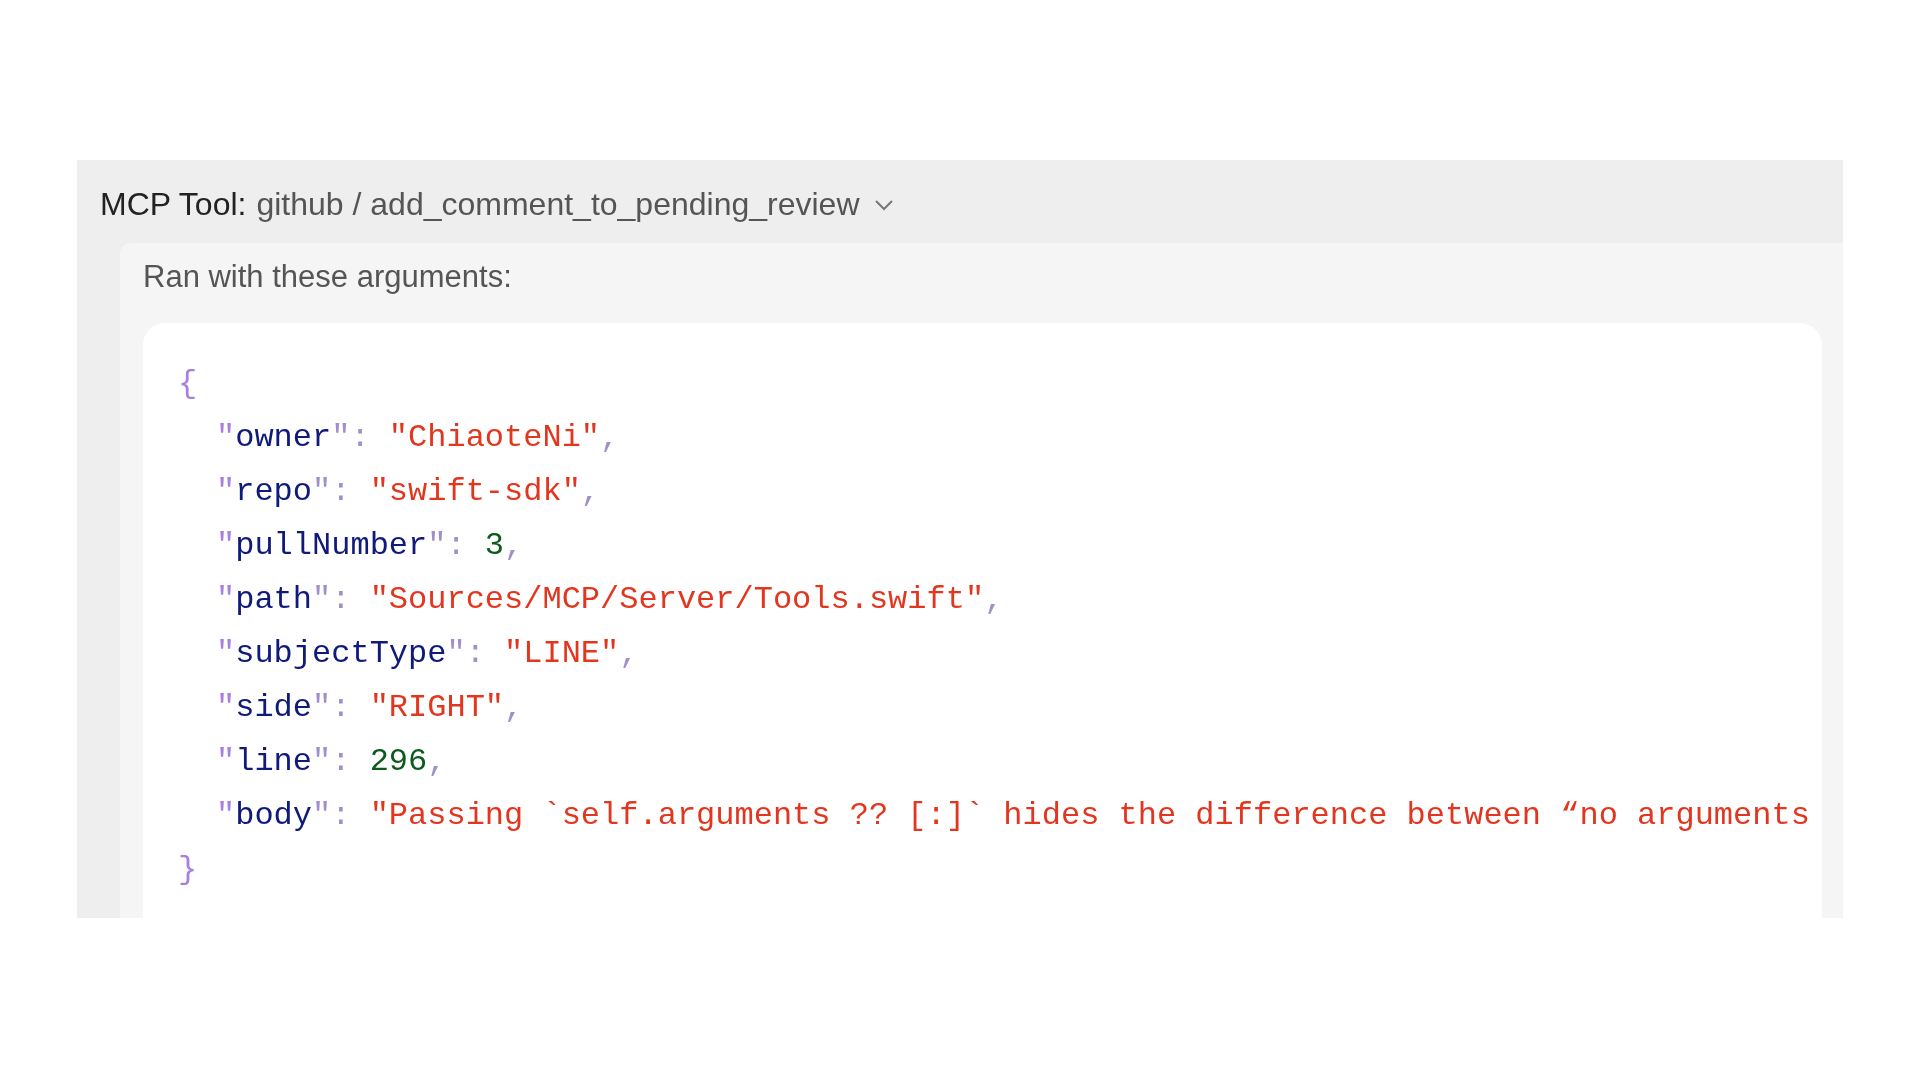 This screenshot has height=1080, width=1920. Describe the element at coordinates (1013, 815) in the screenshot. I see `code-line: "body": "Passing `self.arguments ?? [:]` hides the difference between “no arguments` at that location.